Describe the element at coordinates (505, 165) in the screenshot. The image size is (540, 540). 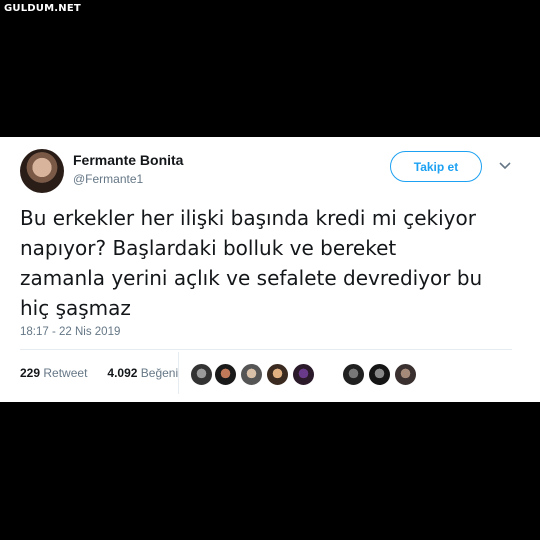
I see `chevron-down-icon` at that location.